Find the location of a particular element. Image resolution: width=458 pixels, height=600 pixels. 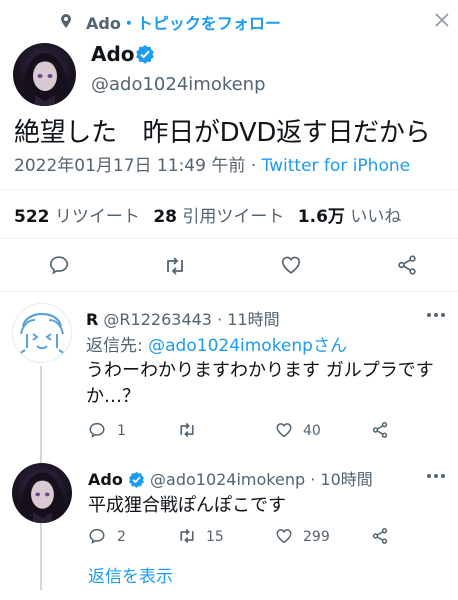

show-replies-link: 返信を表示 is located at coordinates (130, 574).